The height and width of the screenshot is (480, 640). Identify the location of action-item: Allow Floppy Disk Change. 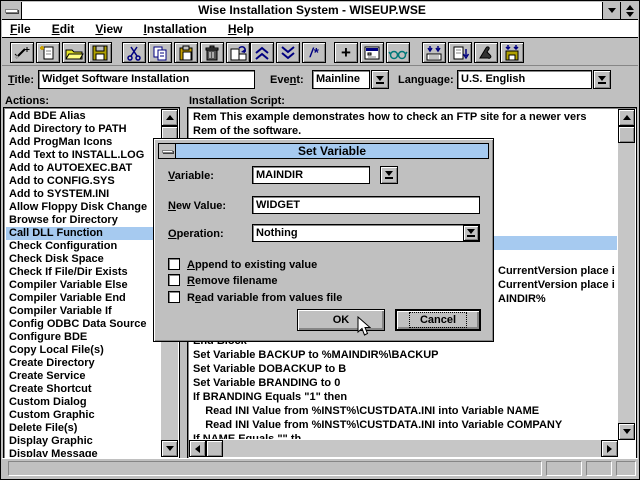
(83, 207).